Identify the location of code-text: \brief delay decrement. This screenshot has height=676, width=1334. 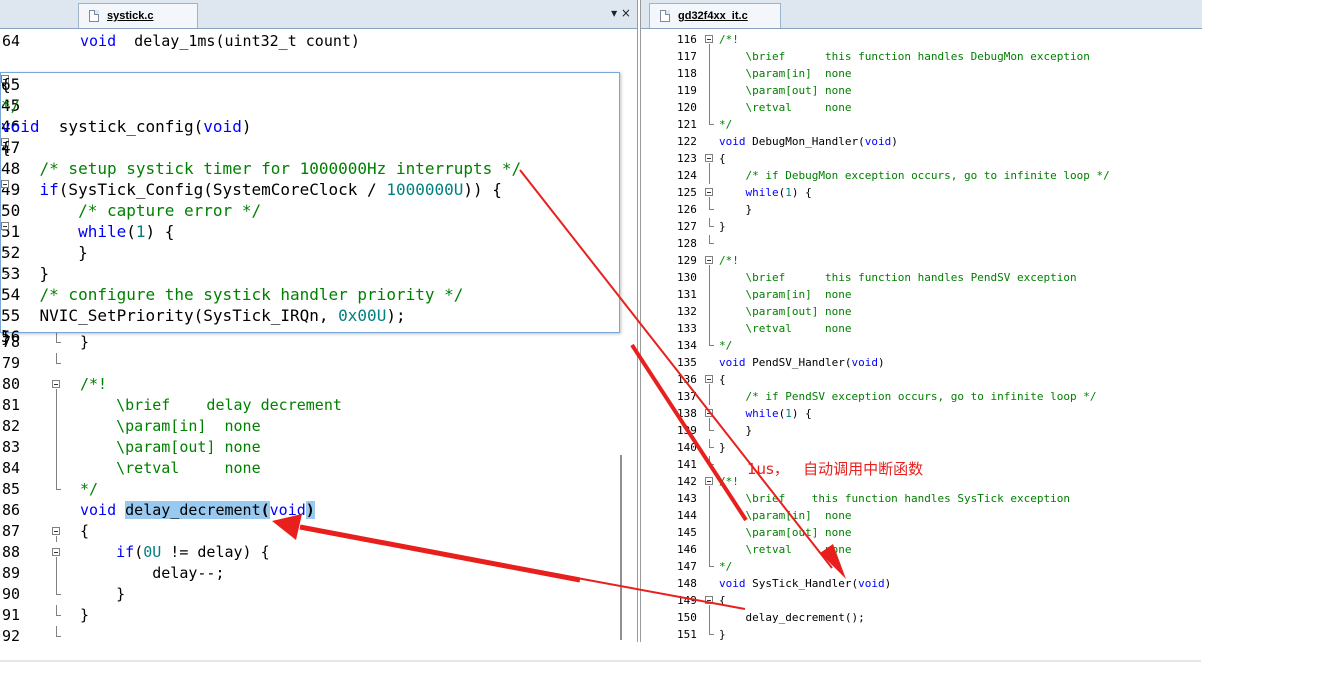
(211, 405).